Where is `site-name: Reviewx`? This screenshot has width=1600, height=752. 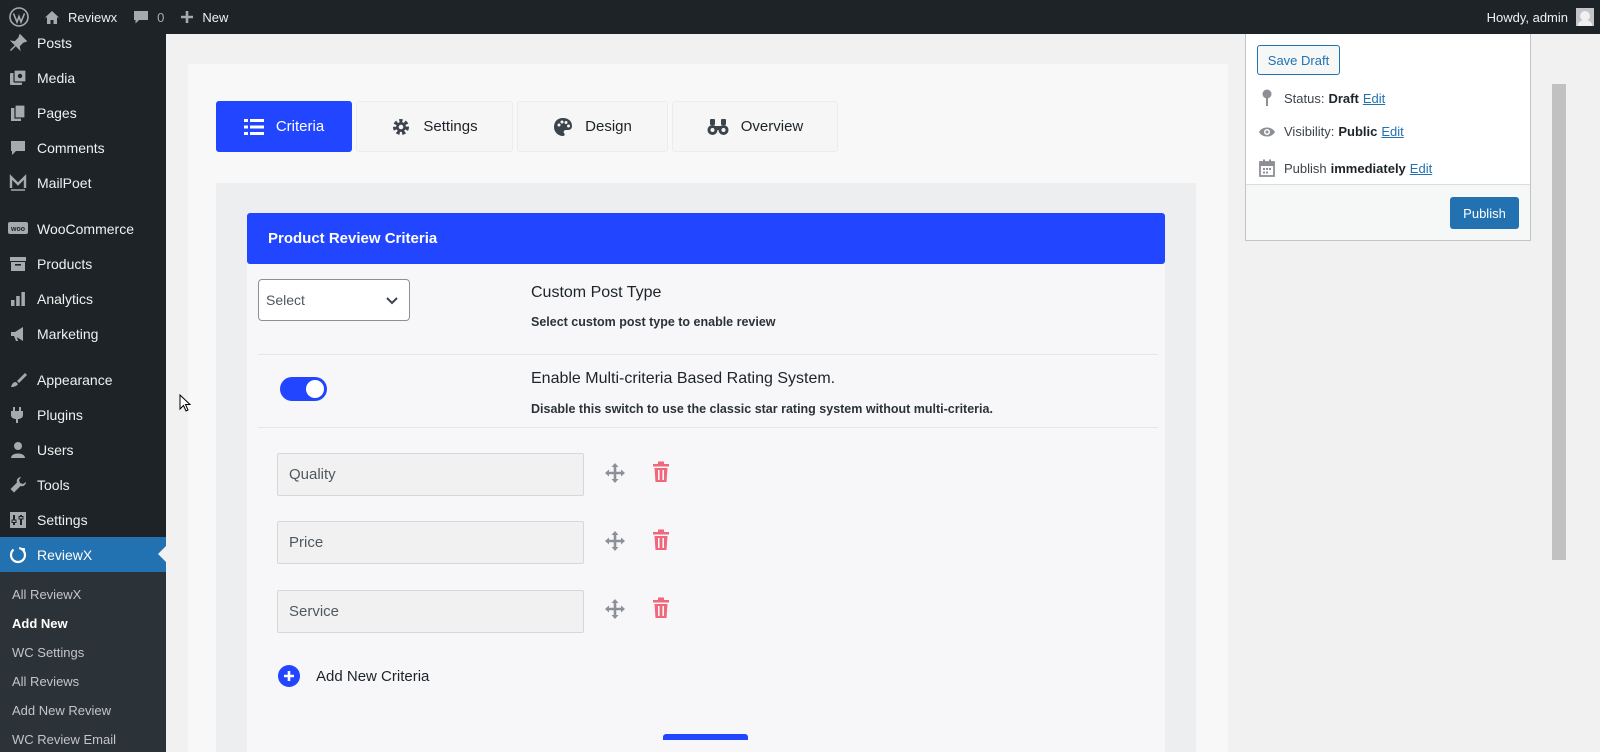 site-name: Reviewx is located at coordinates (93, 17).